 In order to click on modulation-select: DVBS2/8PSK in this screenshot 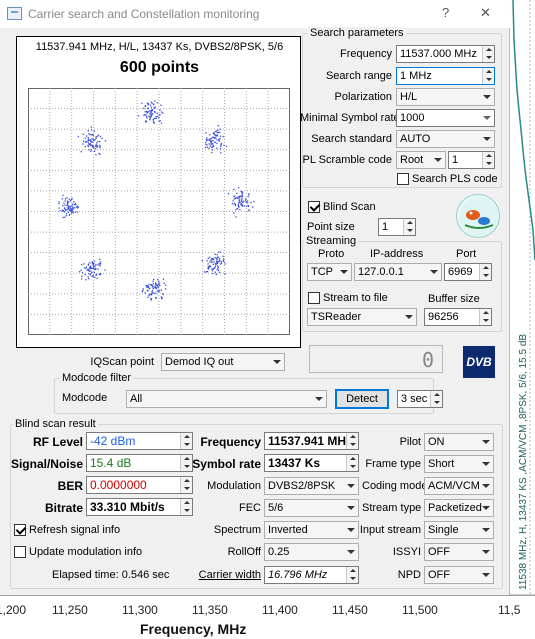, I will do `click(311, 486)`.